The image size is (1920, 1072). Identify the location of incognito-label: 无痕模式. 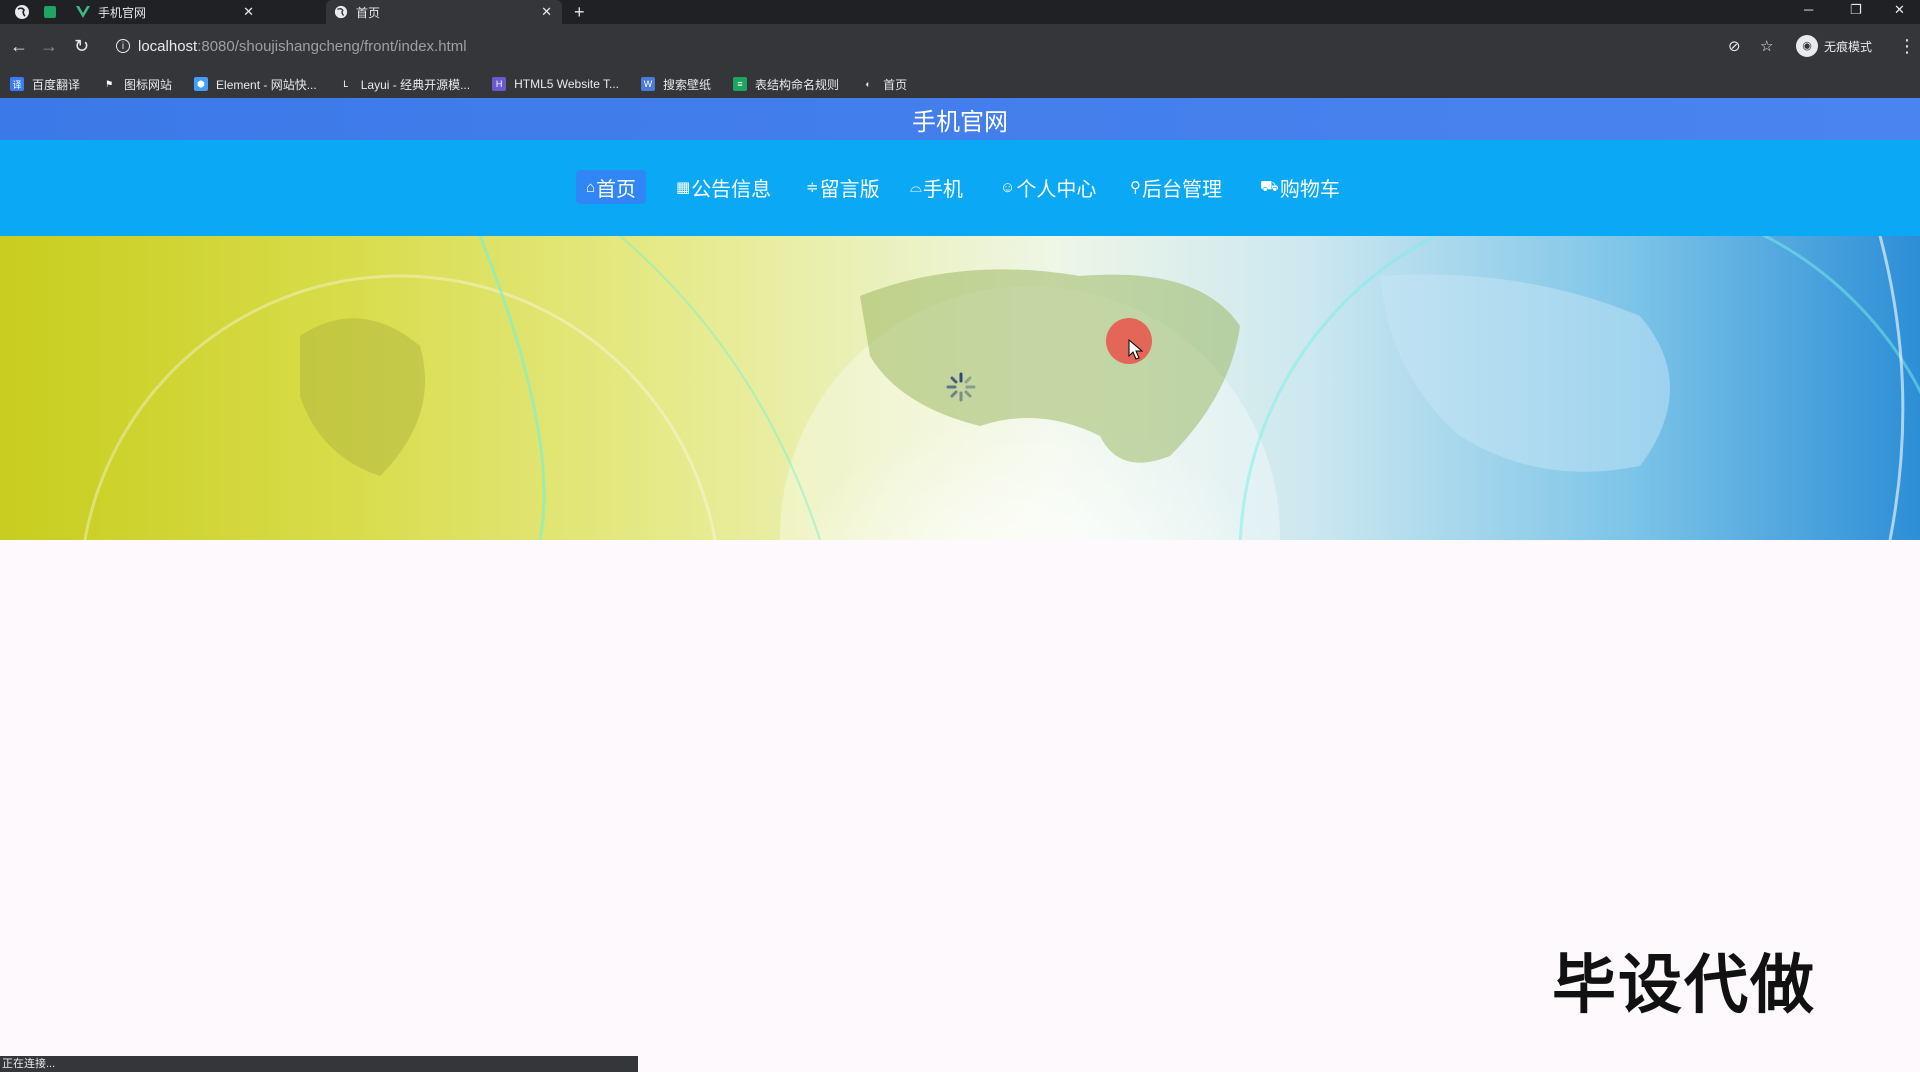
(1848, 46).